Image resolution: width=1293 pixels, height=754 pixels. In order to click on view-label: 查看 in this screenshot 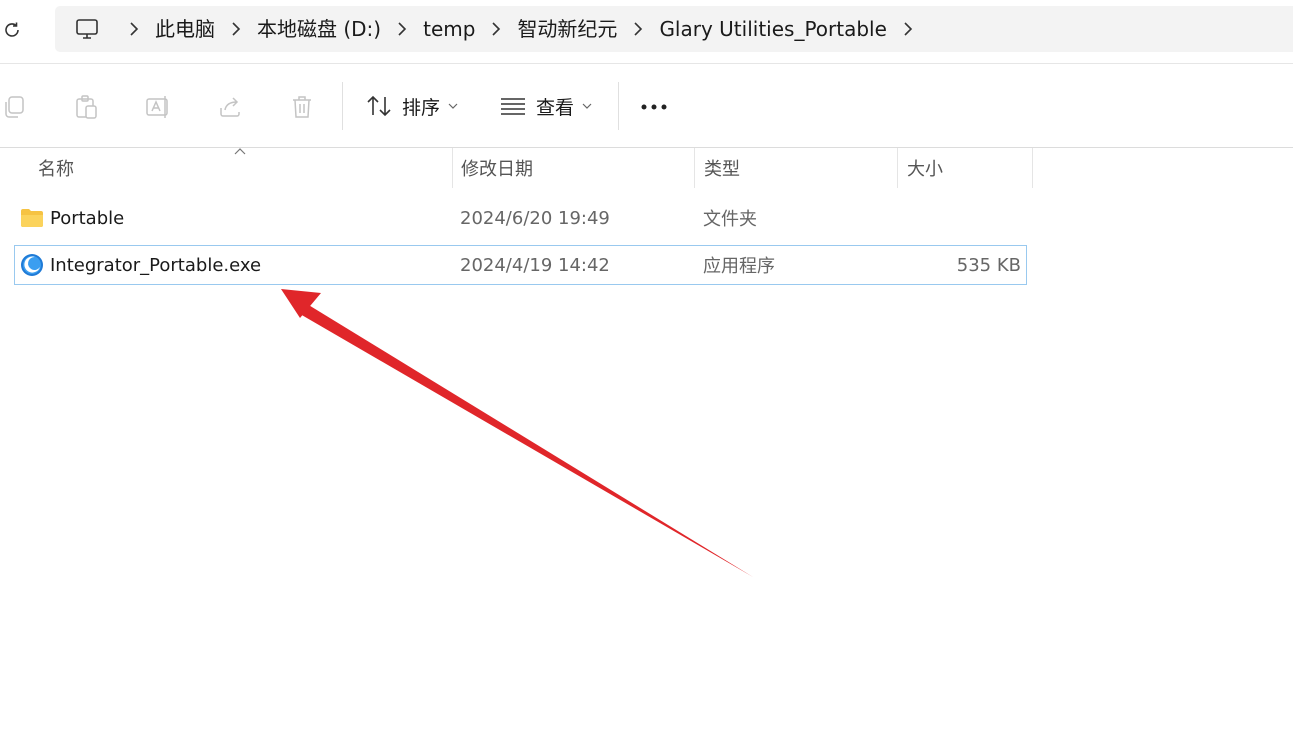, I will do `click(555, 107)`.